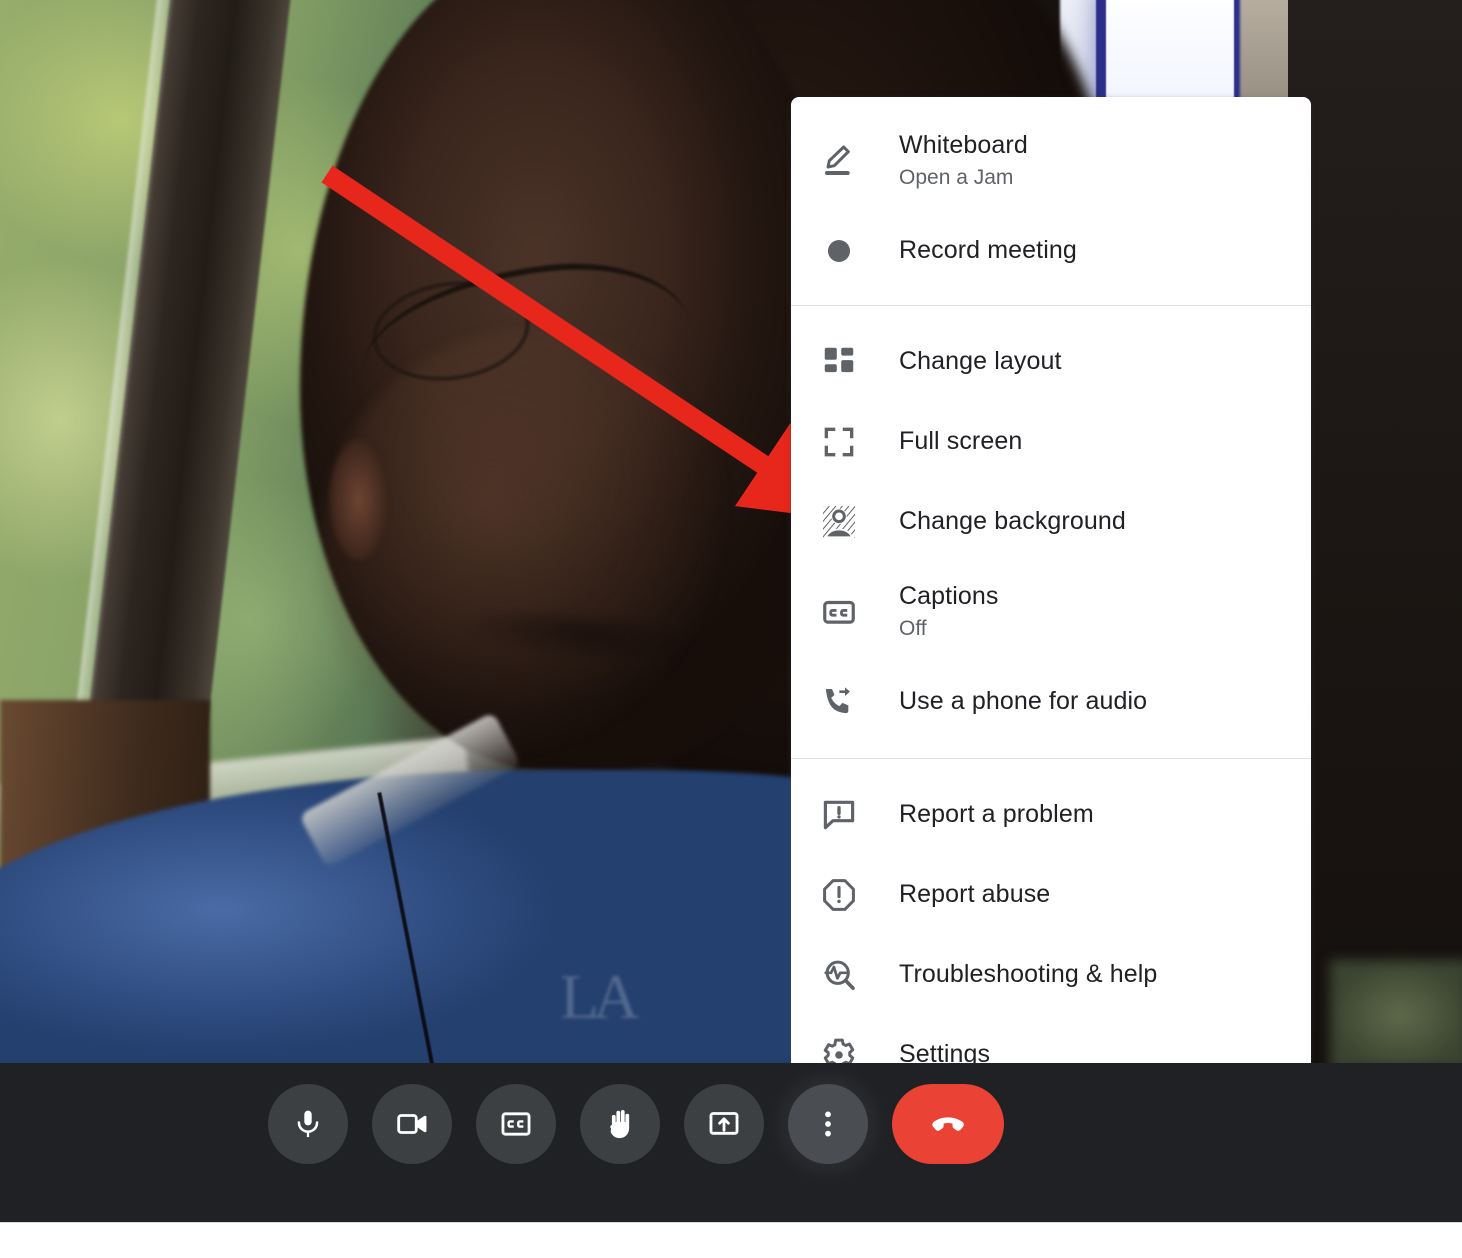 The height and width of the screenshot is (1258, 1462). I want to click on menu-item-troubleshooting-and-help: Troubleshooting & help, so click(1051, 975).